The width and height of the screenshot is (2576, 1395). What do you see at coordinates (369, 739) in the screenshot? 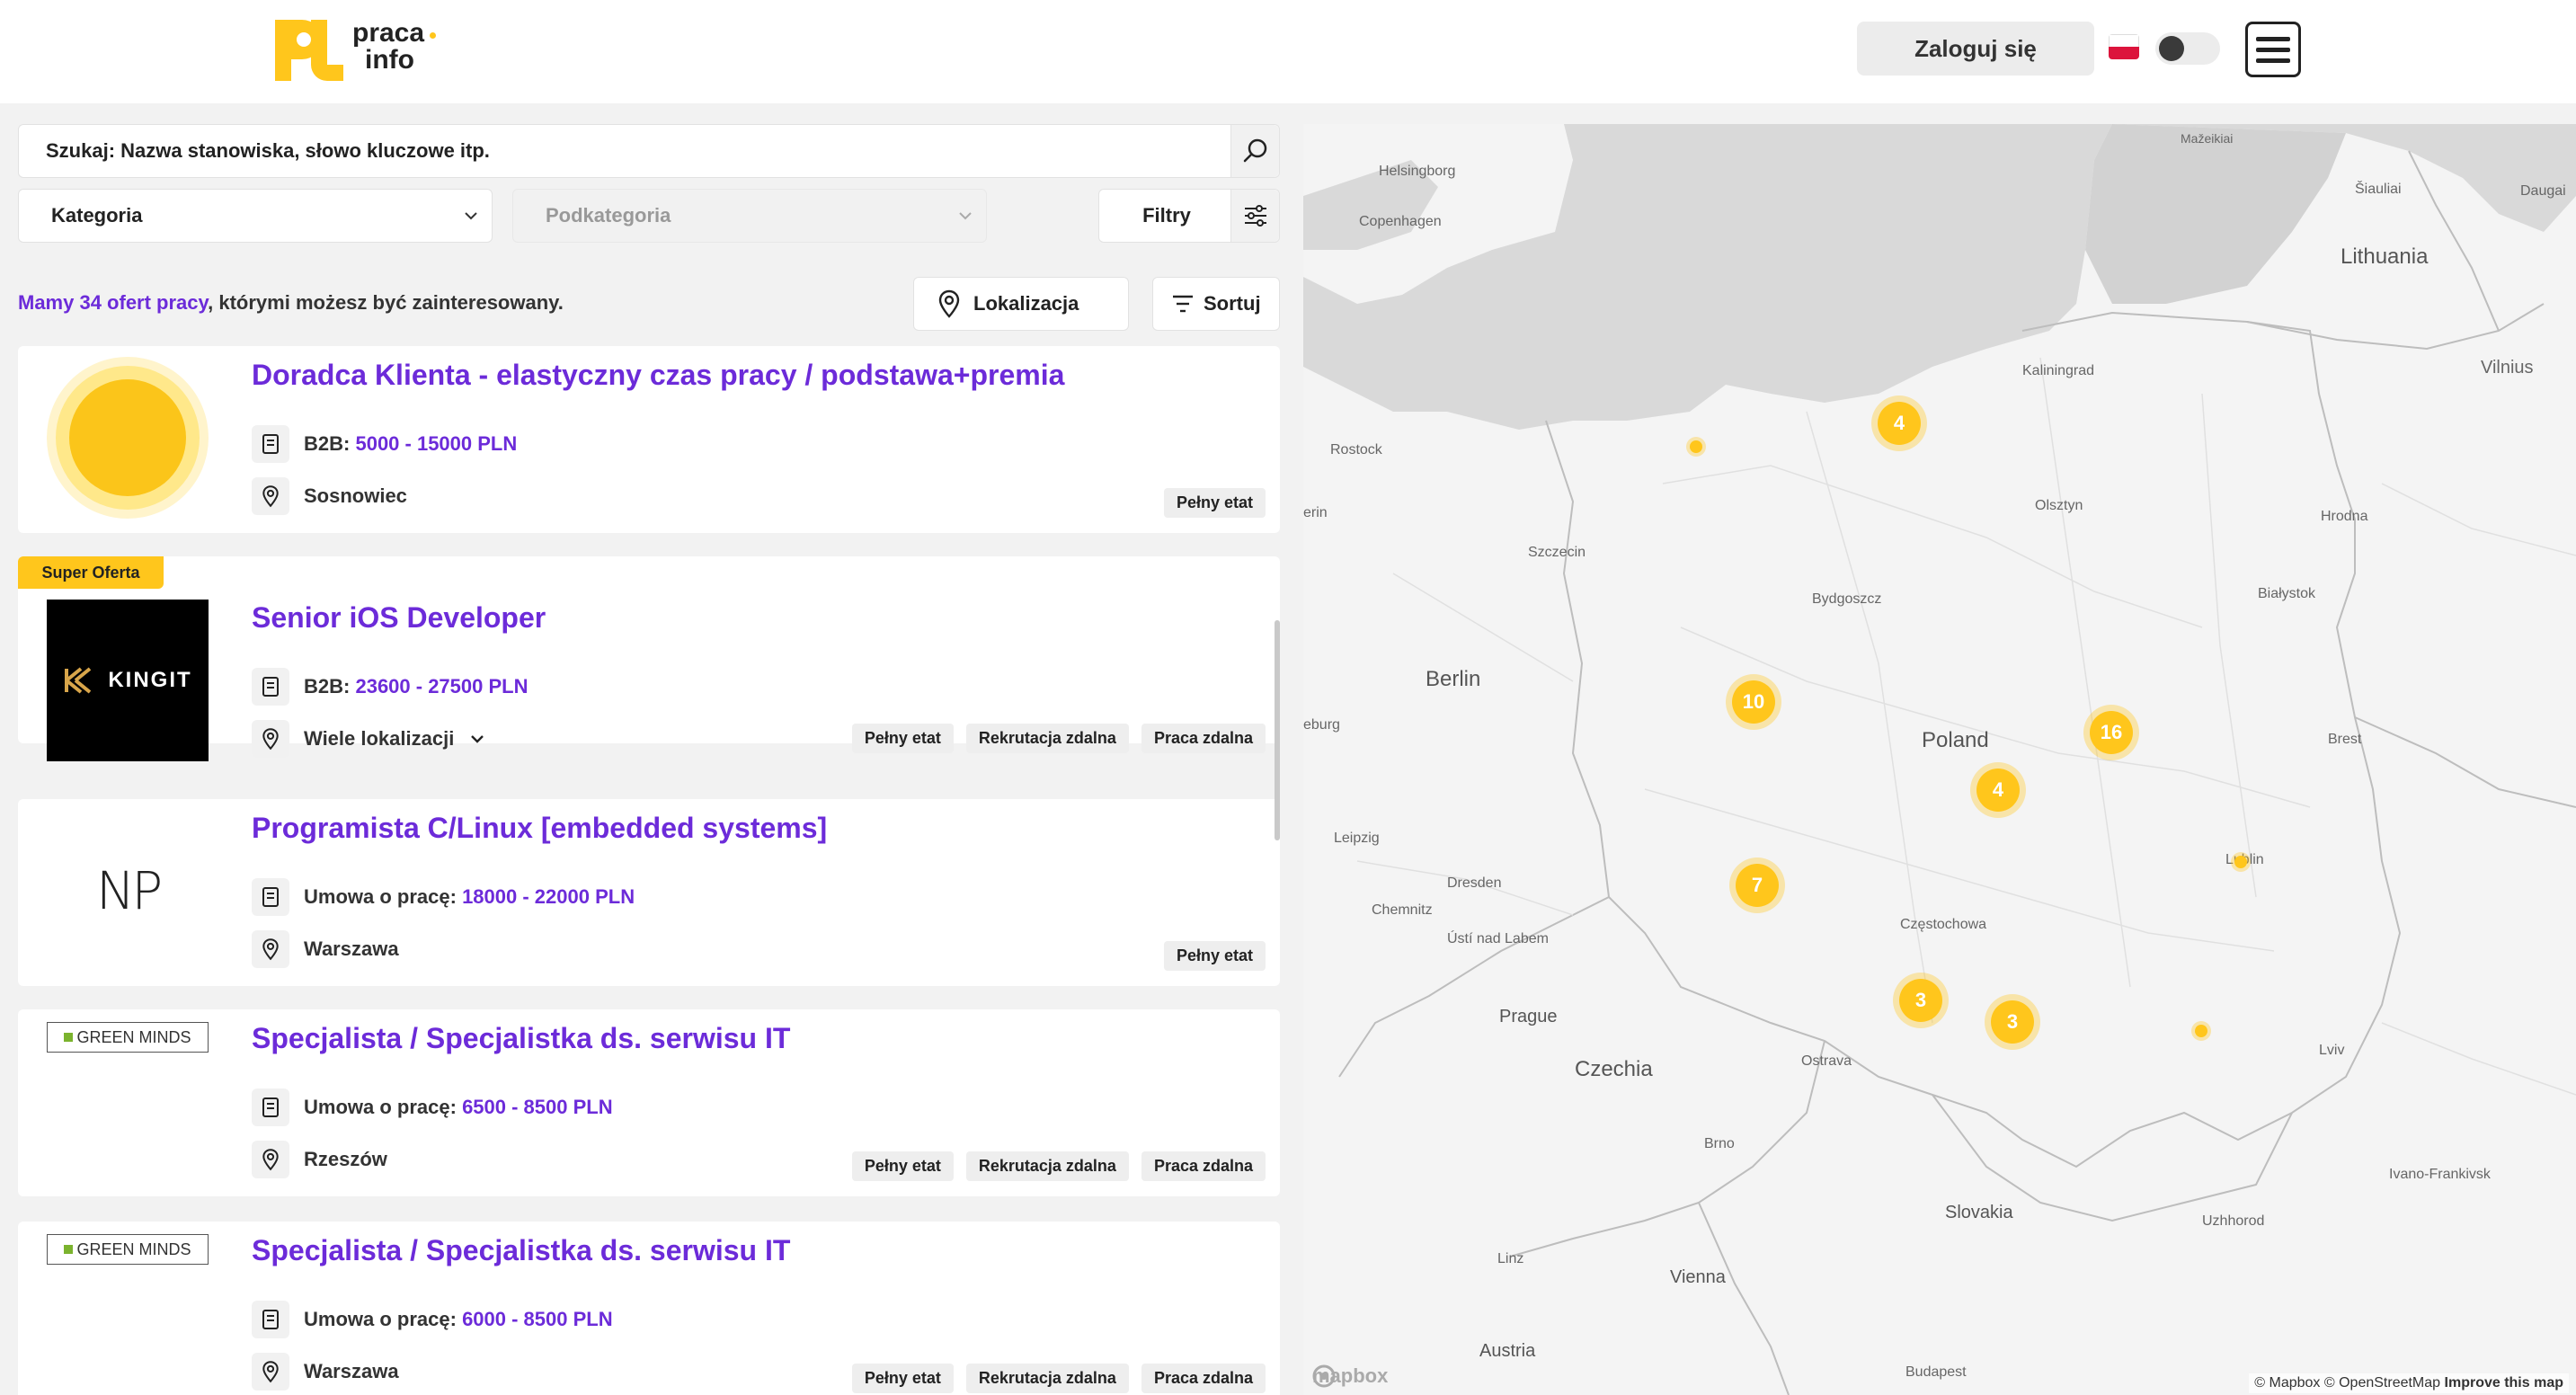
I see `location-row: Wiele lokalizacji` at bounding box center [369, 739].